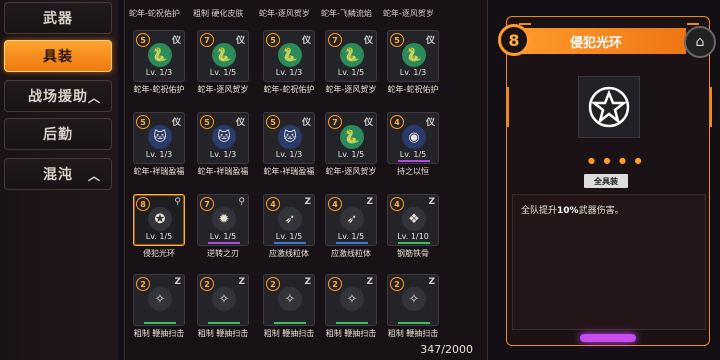 This screenshot has height=360, width=720. I want to click on equipment-card: 7 ⚲ ✹ Lv. 1/5, so click(223, 220).